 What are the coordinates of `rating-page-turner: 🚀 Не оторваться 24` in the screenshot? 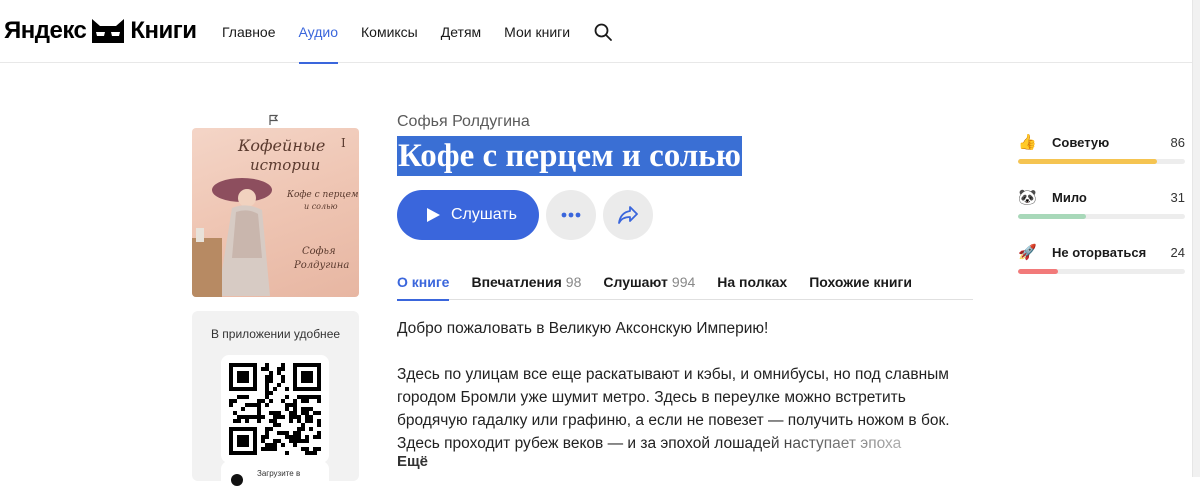 It's located at (1101, 263).